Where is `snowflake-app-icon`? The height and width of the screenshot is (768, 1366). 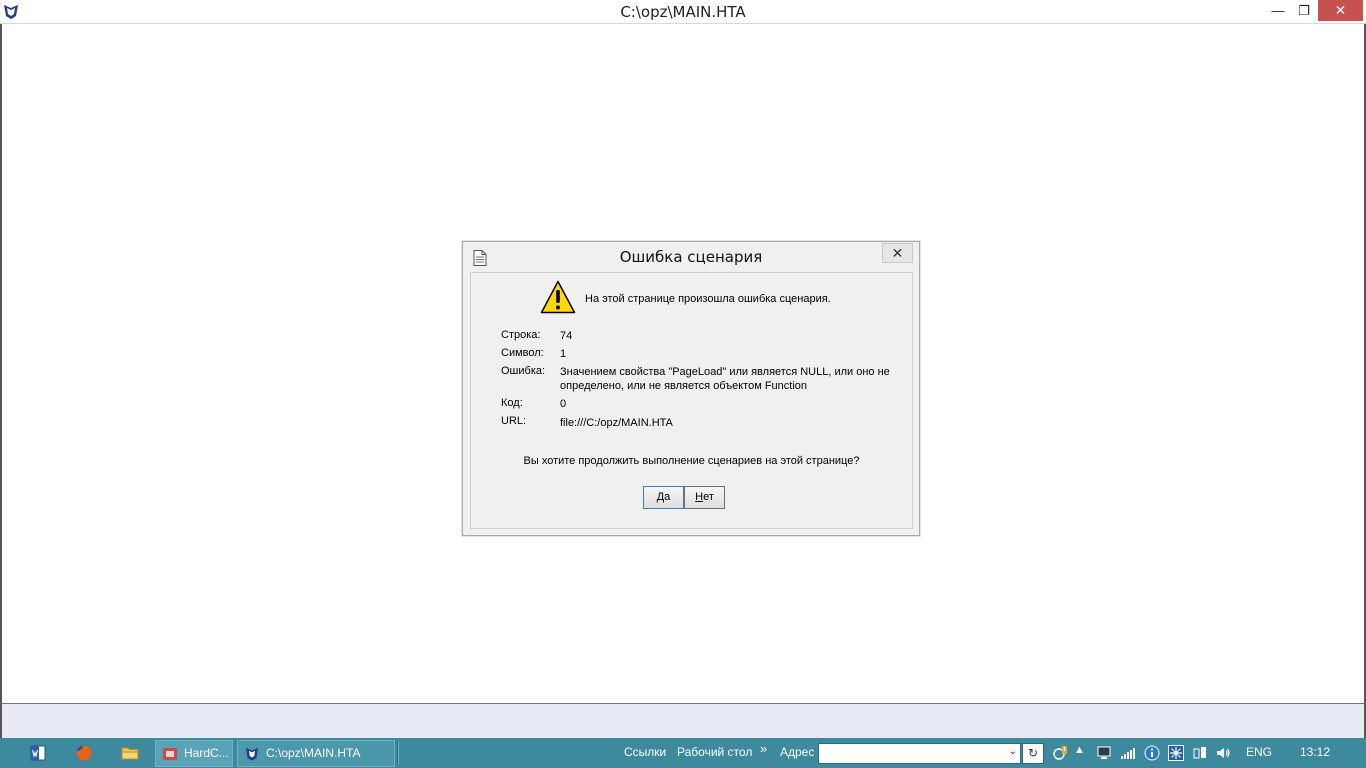 snowflake-app-icon is located at coordinates (1176, 753).